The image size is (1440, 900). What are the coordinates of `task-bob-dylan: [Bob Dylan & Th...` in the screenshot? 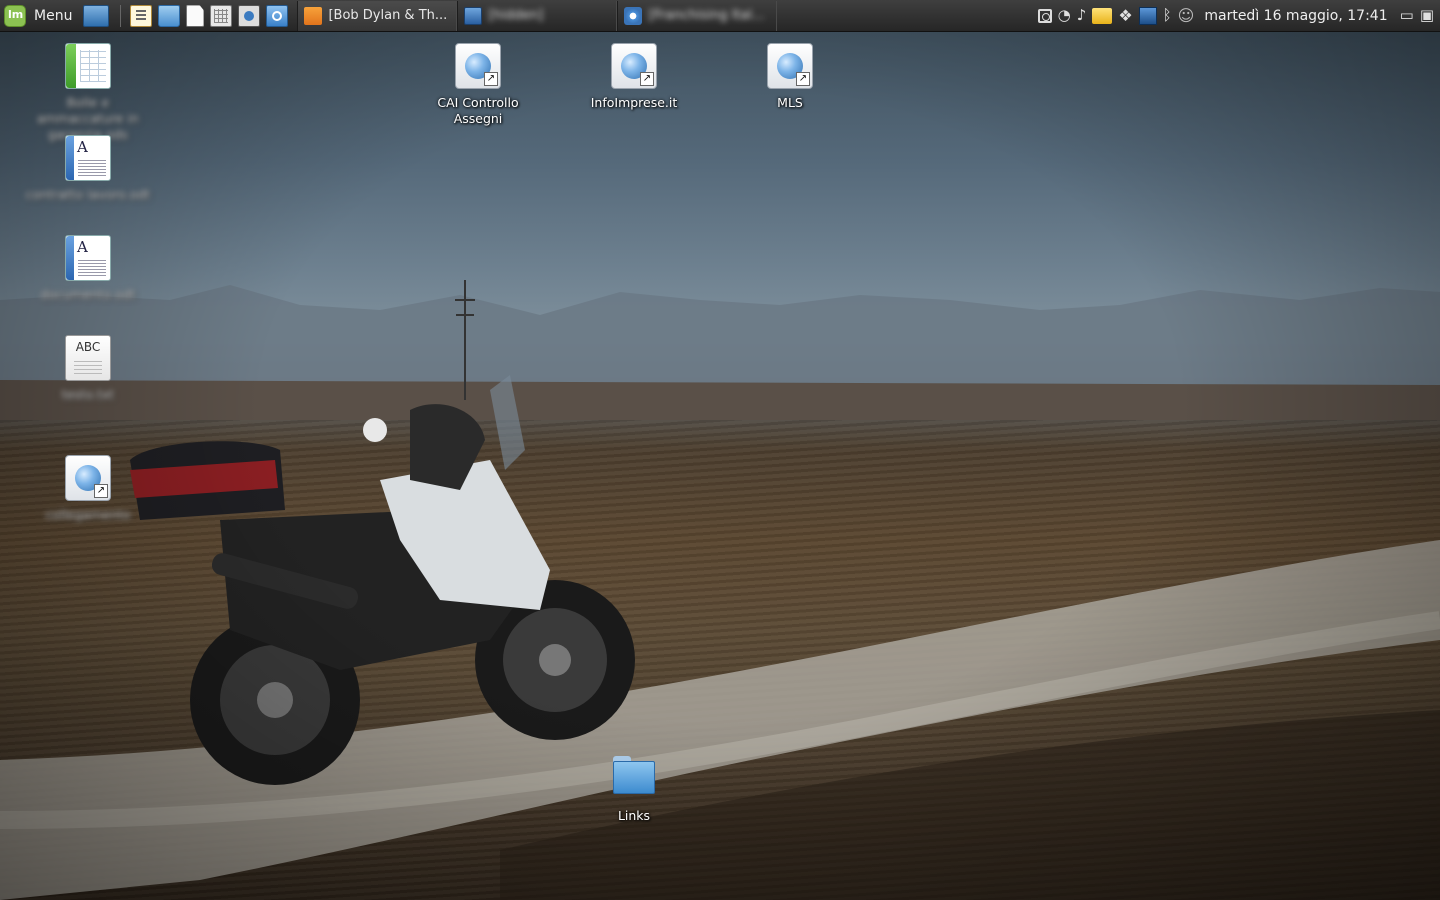 It's located at (377, 15).